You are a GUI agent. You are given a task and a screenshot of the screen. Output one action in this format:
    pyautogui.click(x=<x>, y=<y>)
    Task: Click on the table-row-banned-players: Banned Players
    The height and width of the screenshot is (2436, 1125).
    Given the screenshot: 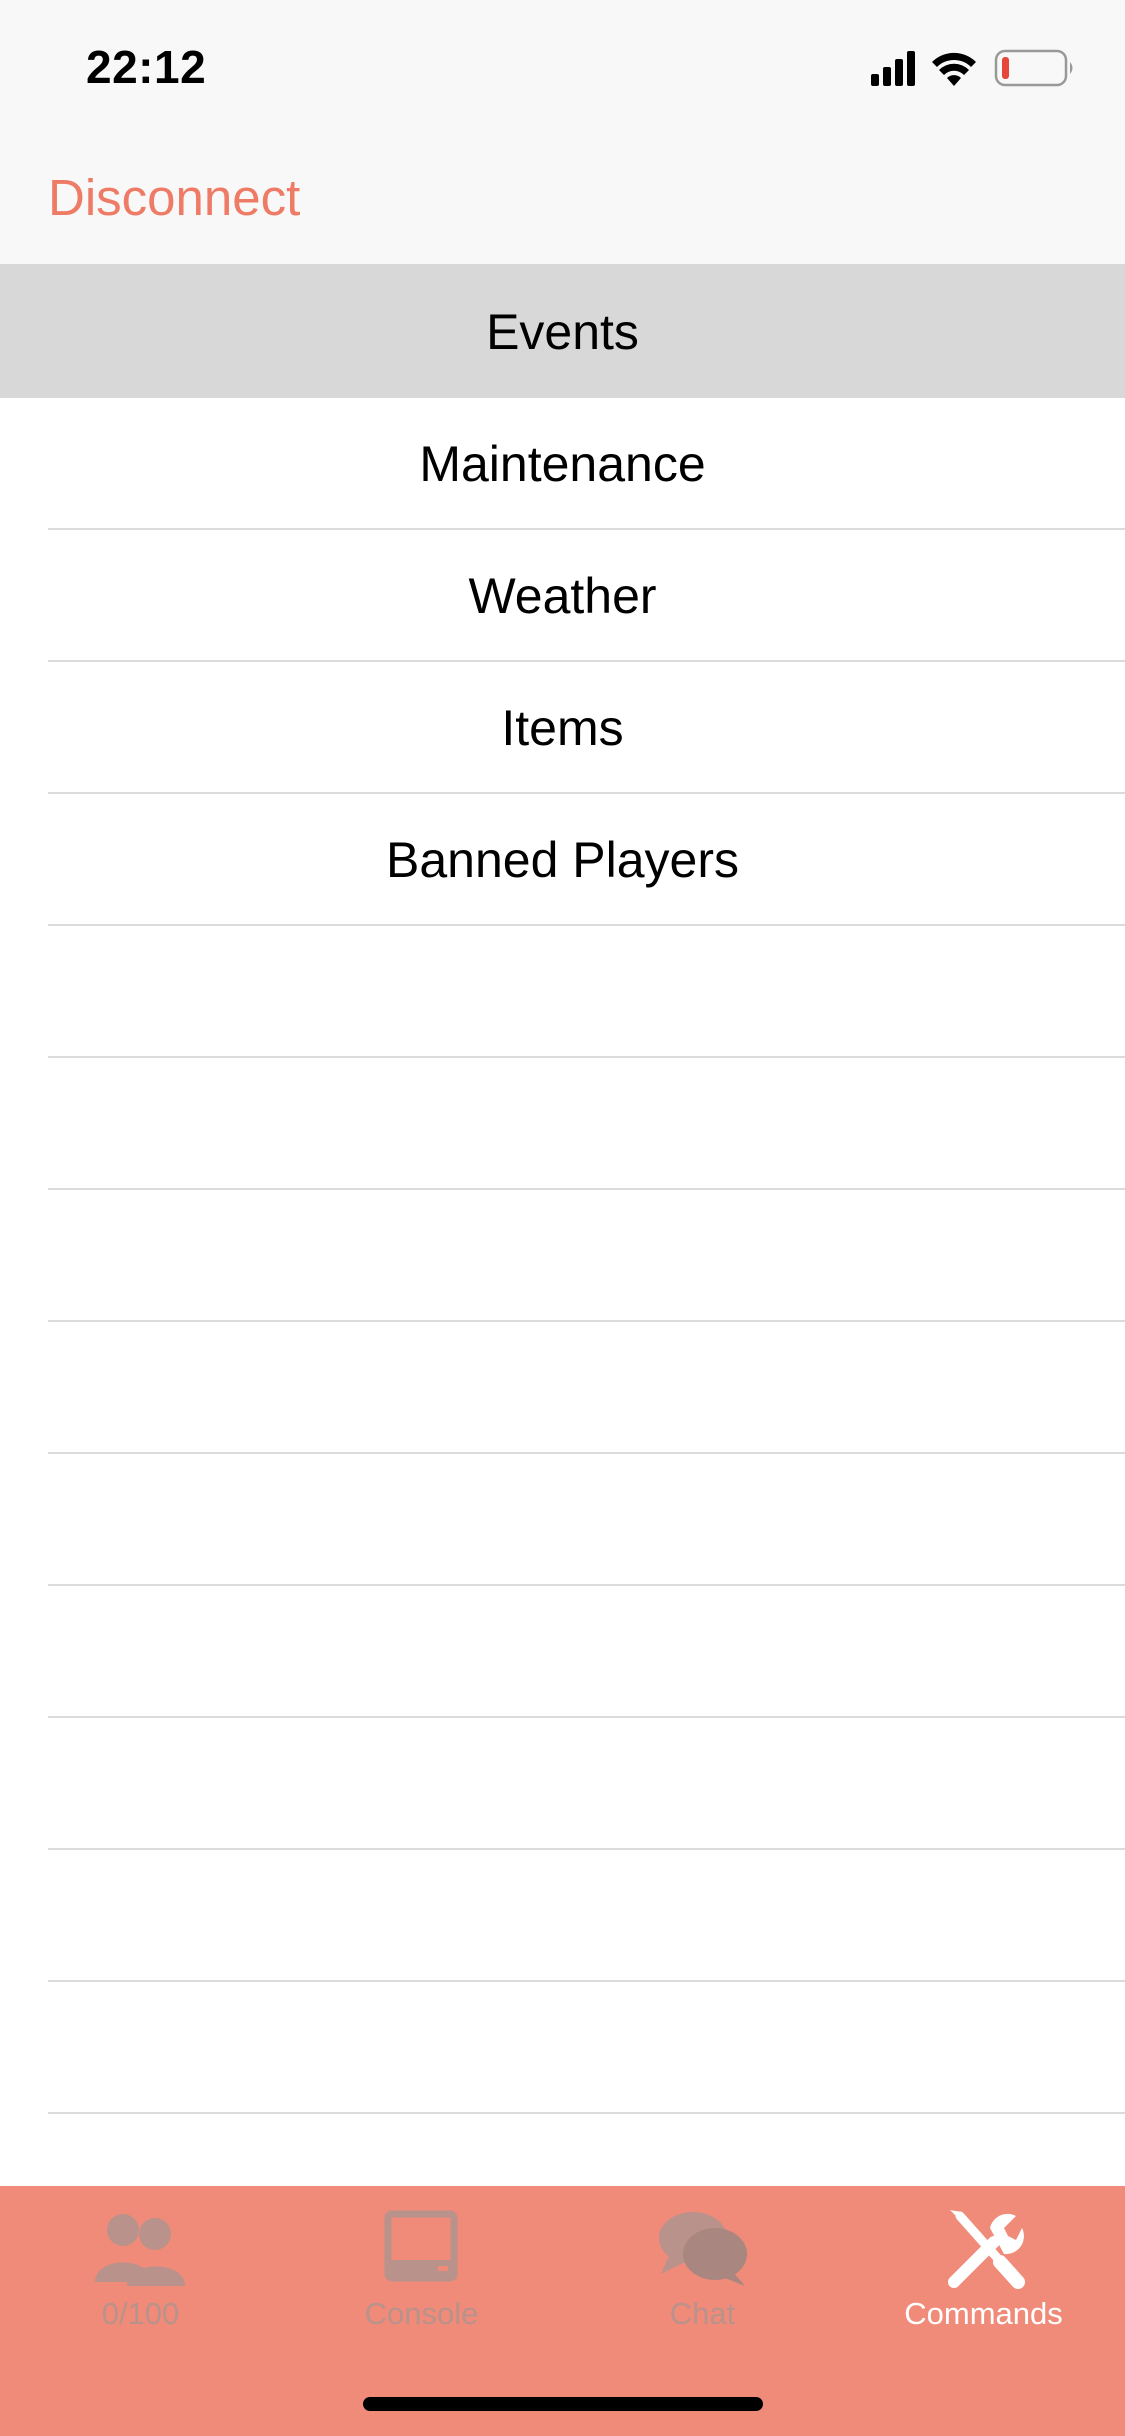 What is the action you would take?
    pyautogui.click(x=562, y=860)
    